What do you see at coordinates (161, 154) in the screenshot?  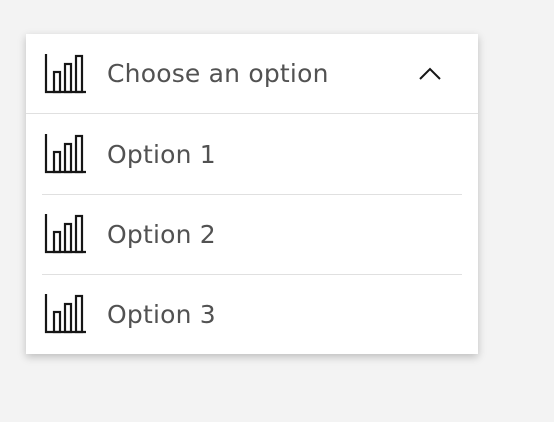 I see `option-label: Option 1` at bounding box center [161, 154].